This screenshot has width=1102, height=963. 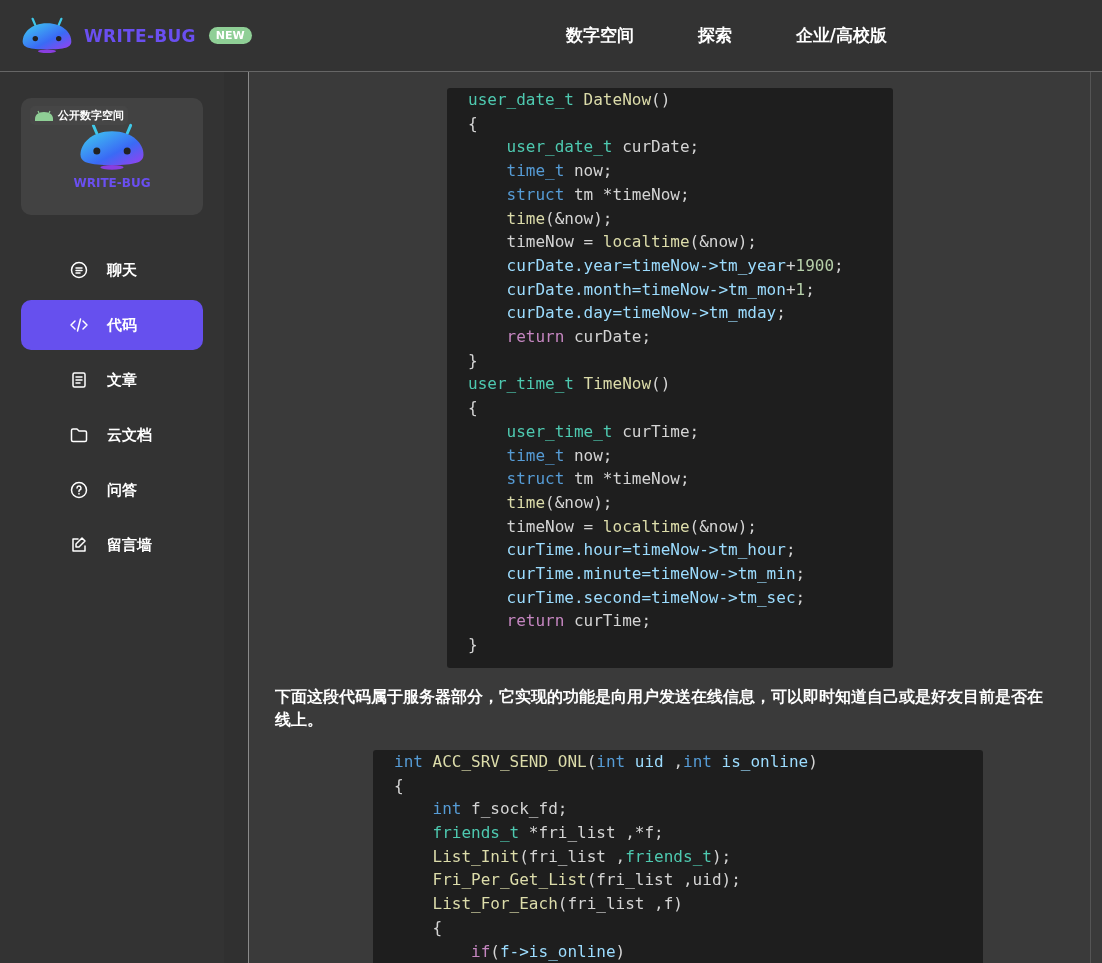 What do you see at coordinates (660, 289) in the screenshot?
I see `code-line: curDate.month=timeNow->tm_mon+1;` at bounding box center [660, 289].